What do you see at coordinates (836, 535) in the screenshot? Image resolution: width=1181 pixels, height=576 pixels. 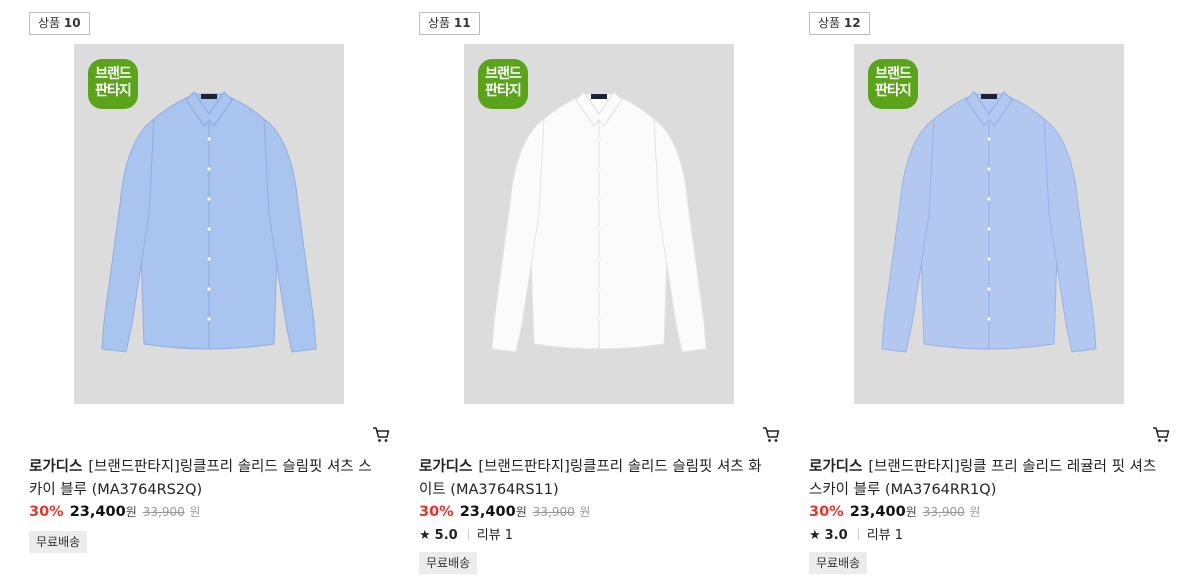 I see `rating-score: 3.0` at bounding box center [836, 535].